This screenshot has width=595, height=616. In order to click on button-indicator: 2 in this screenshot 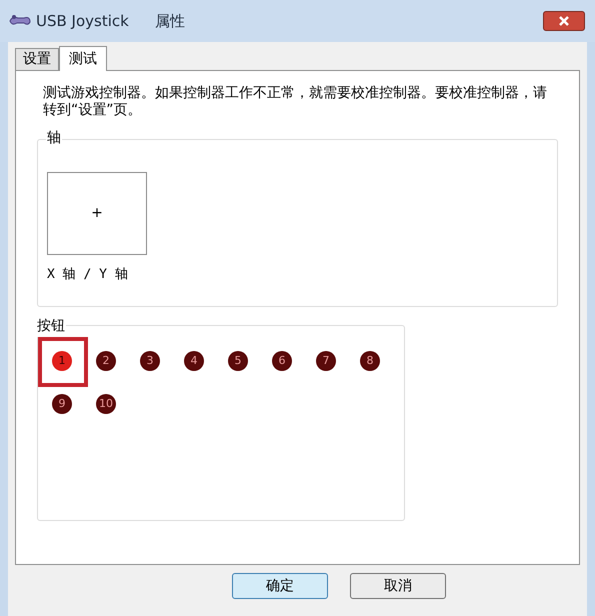, I will do `click(106, 361)`.